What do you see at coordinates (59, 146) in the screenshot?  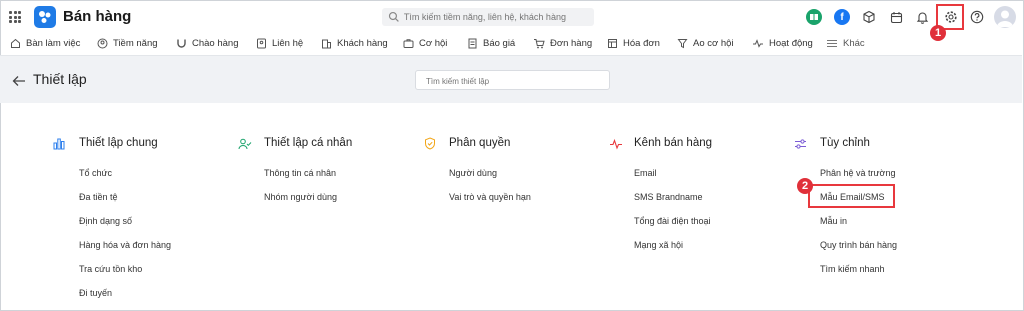 I see `bar-chart-icon` at bounding box center [59, 146].